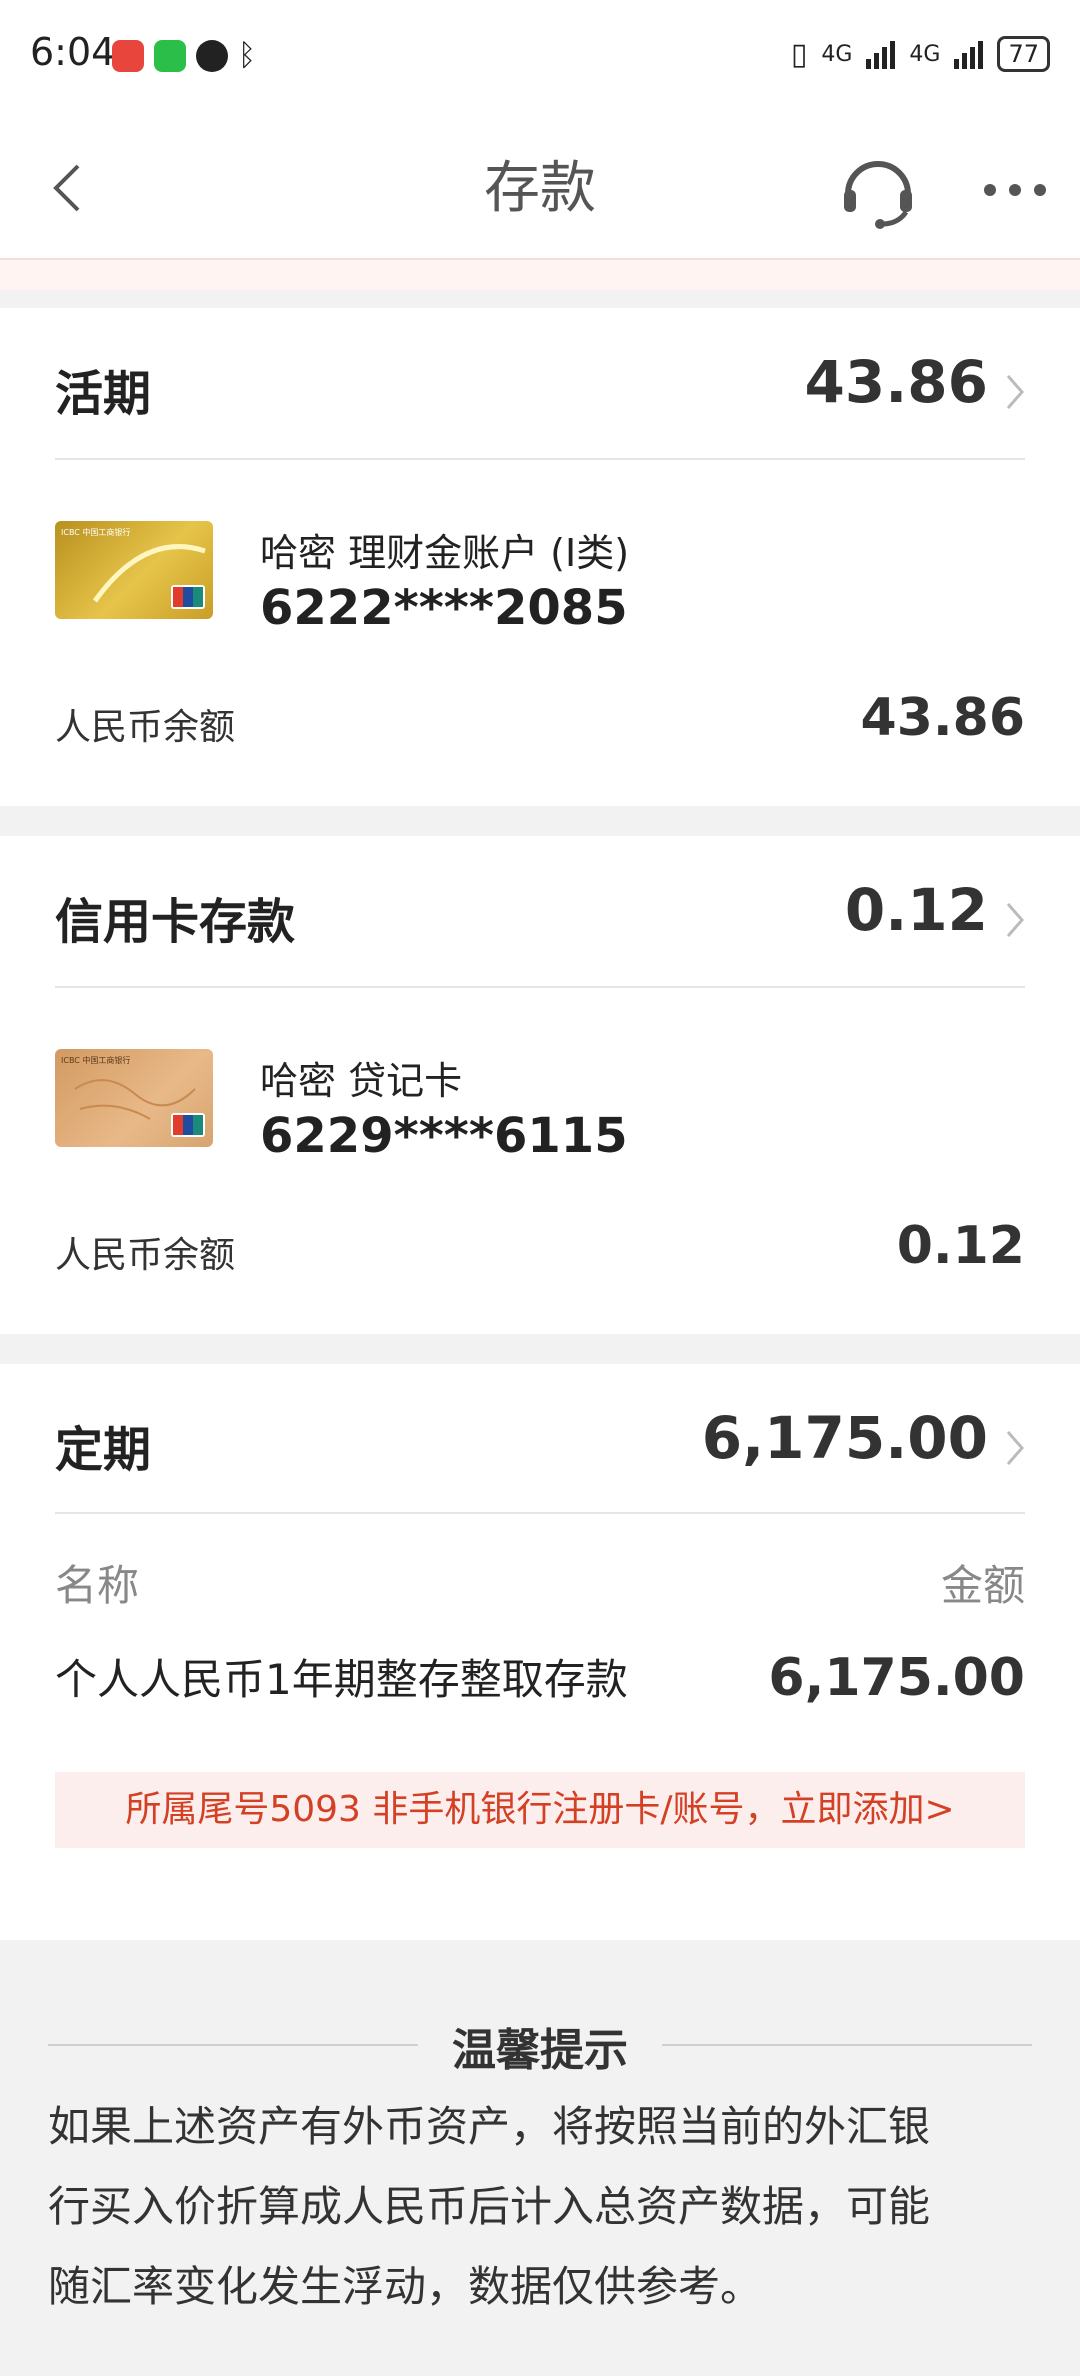  What do you see at coordinates (799, 54) in the screenshot?
I see `vibrate-icon: ▯` at bounding box center [799, 54].